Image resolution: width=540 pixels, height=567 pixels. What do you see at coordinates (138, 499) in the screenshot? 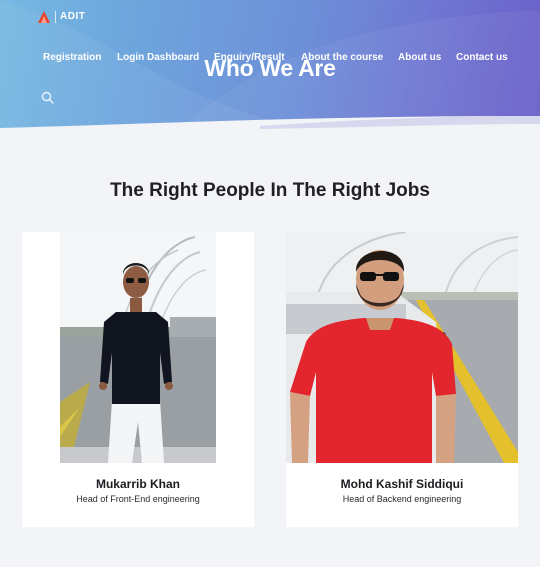
I see `team-member-role: Head of Front-End engineering` at bounding box center [138, 499].